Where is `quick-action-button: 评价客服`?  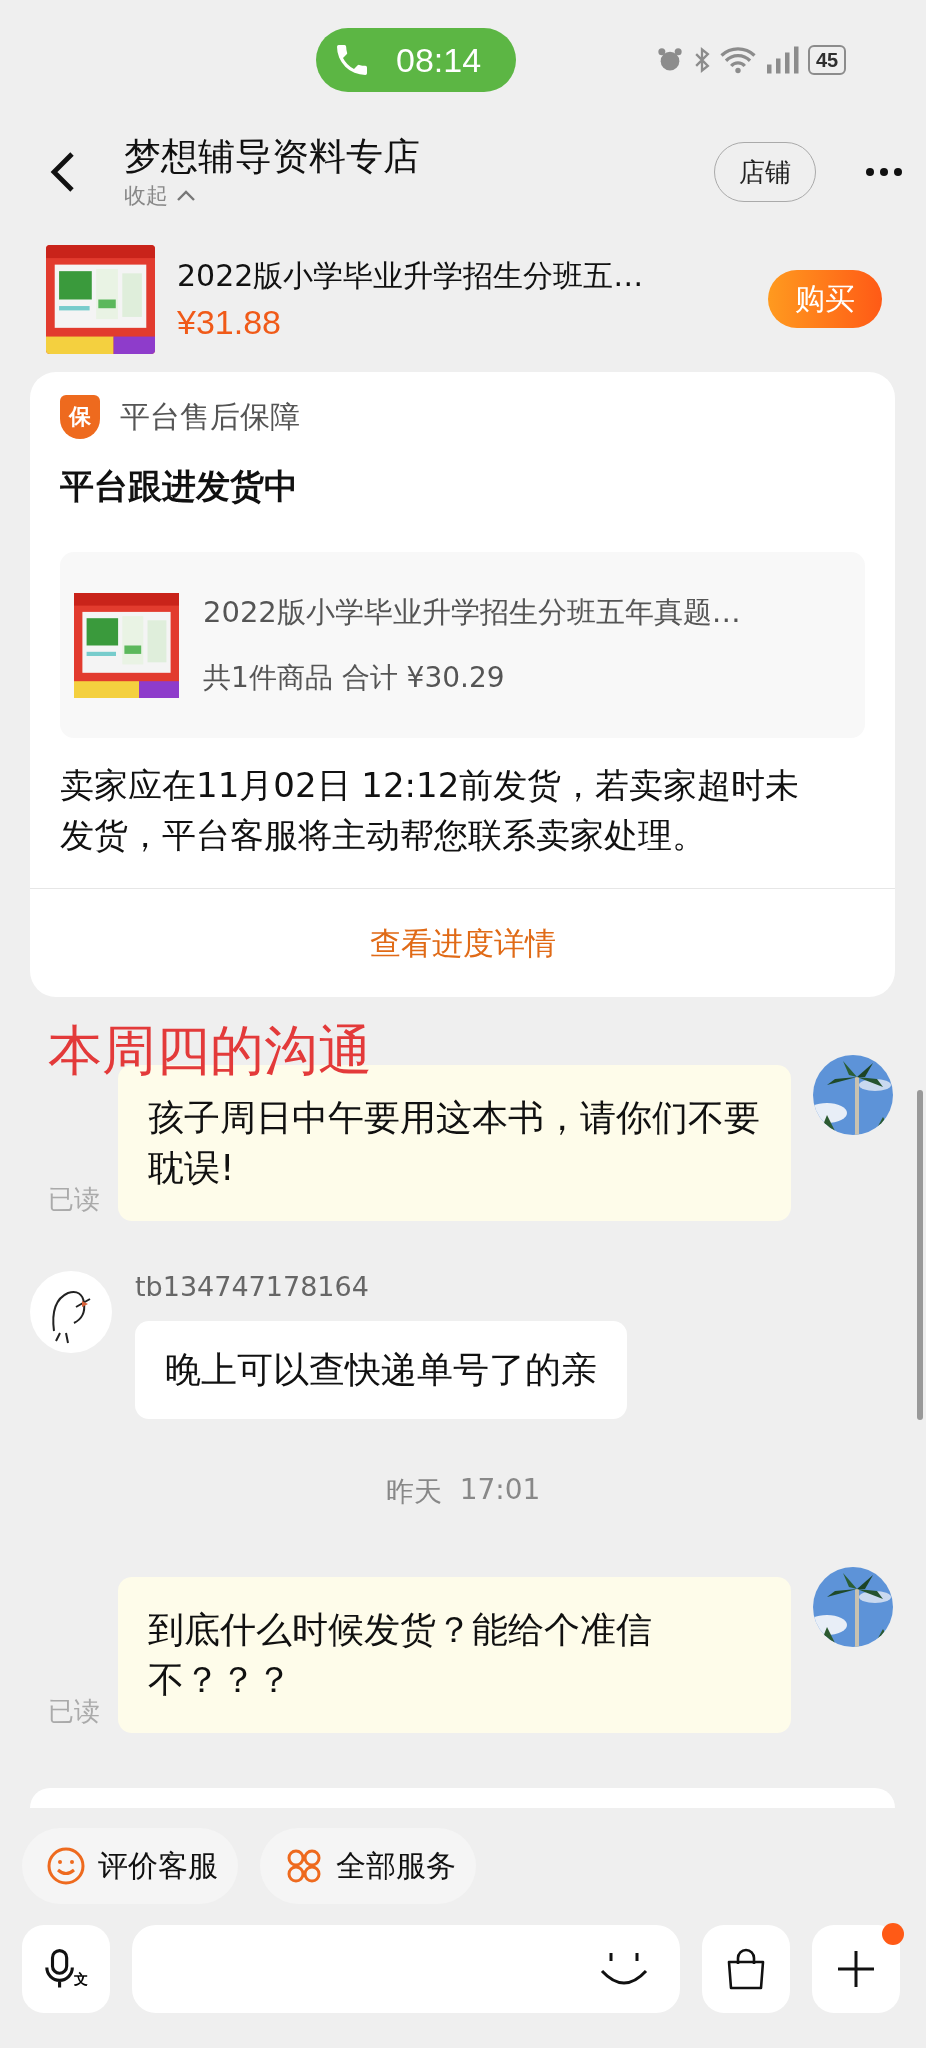 quick-action-button: 评价客服 is located at coordinates (130, 1866).